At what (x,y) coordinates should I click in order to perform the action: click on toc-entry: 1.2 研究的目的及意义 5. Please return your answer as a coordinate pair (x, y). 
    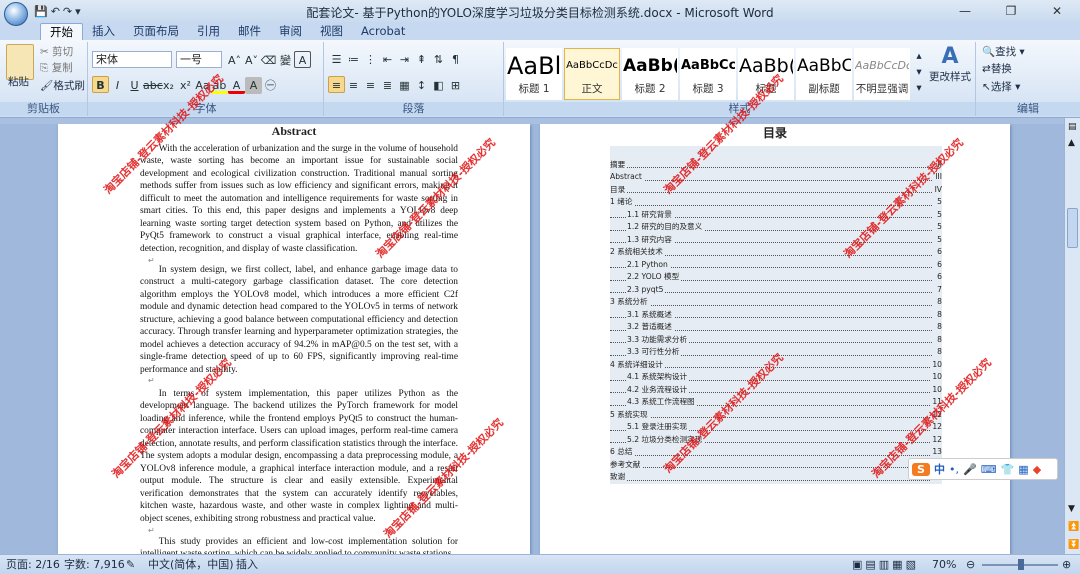
    Looking at the image, I should click on (776, 227).